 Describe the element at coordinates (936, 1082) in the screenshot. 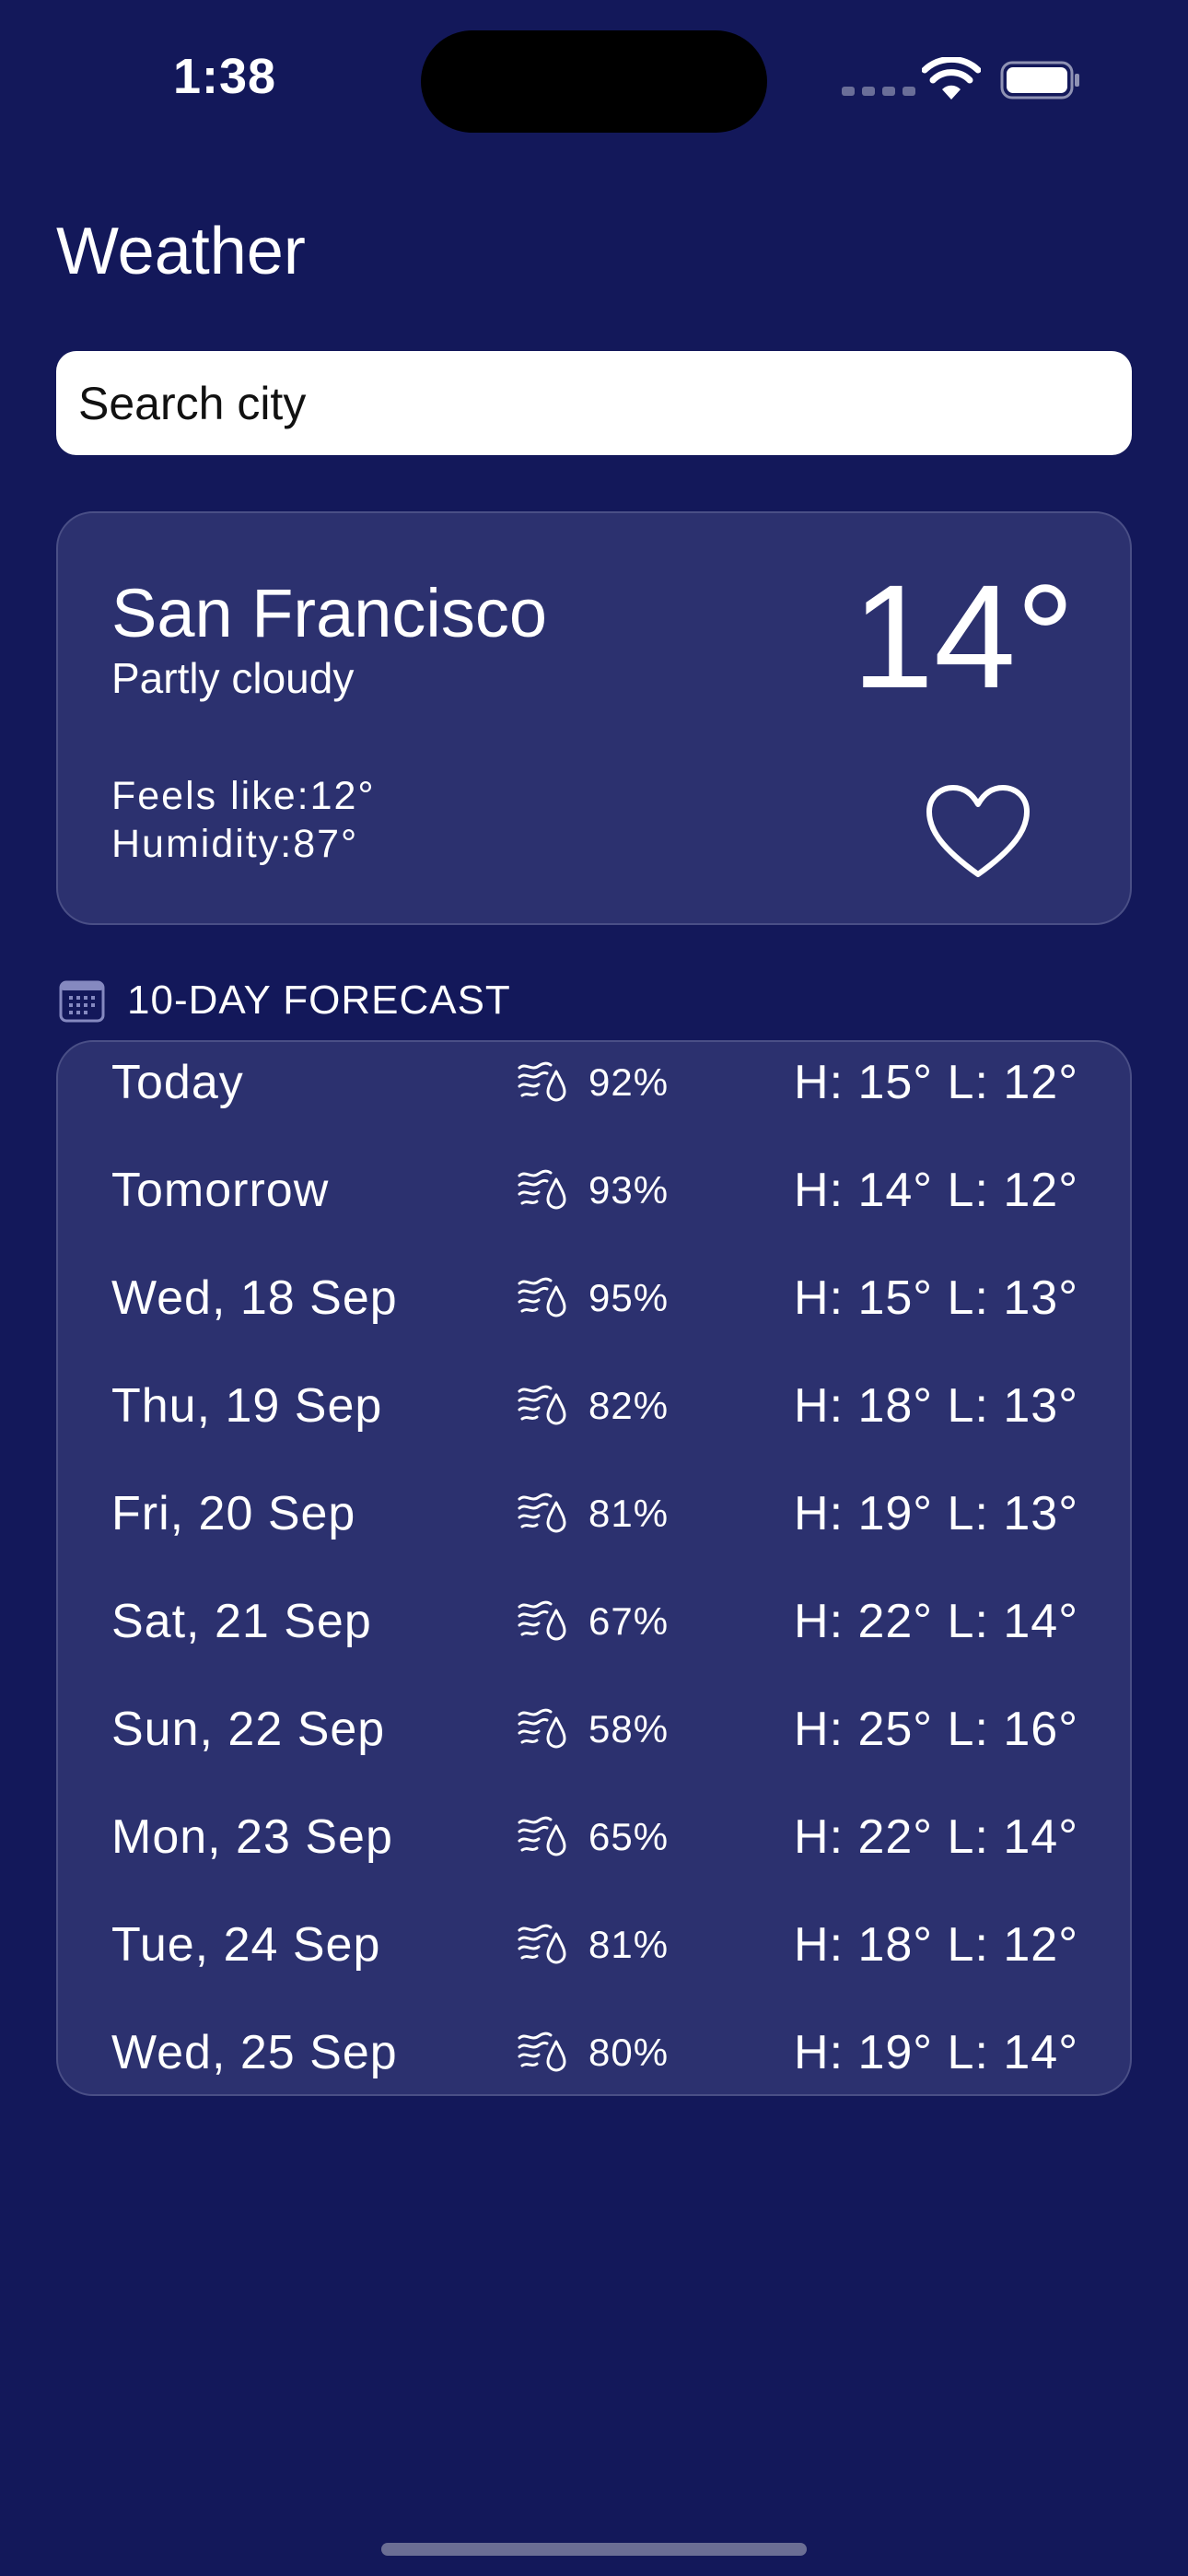

I see `high-low-temps: H: 15° L: 12°` at that location.